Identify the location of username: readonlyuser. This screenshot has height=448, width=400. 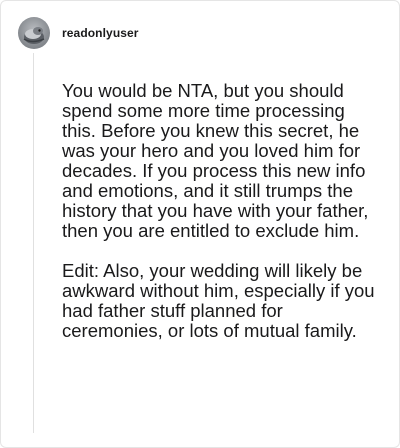
(100, 33).